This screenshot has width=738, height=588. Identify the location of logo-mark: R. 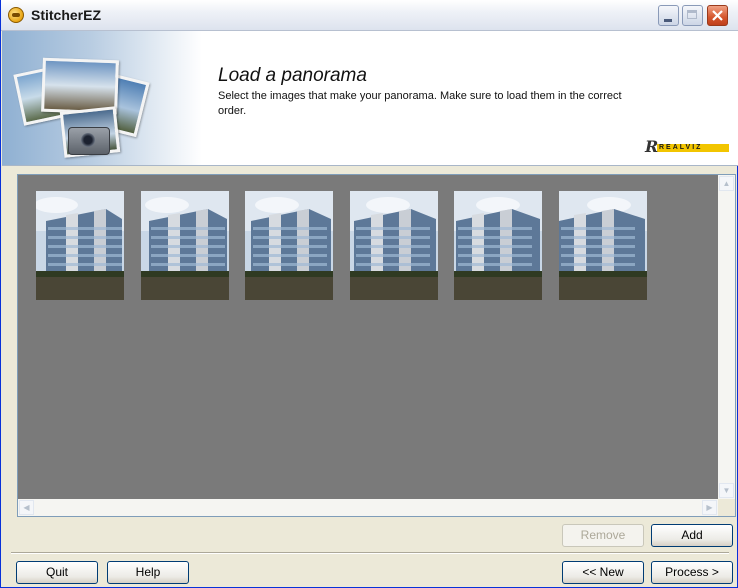
(652, 146).